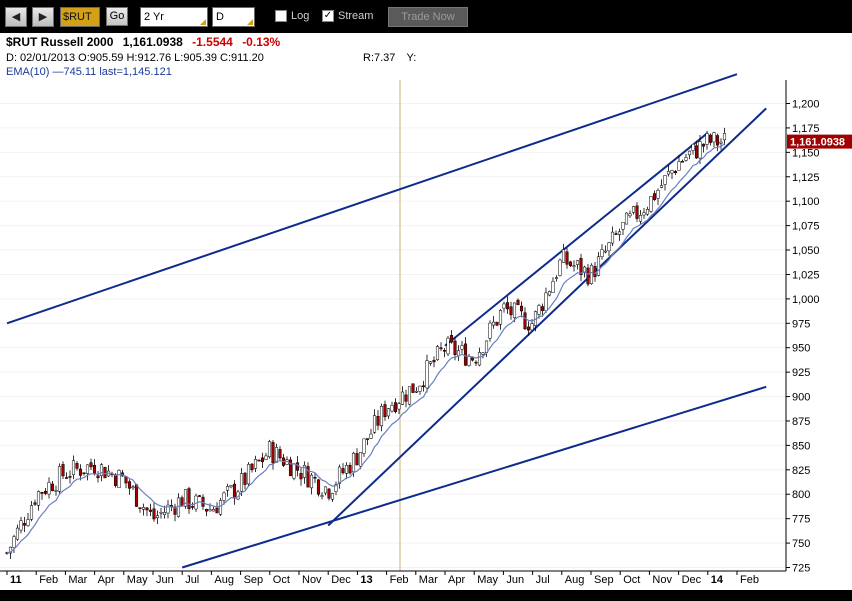 This screenshot has width=852, height=601. I want to click on x-tick-label: Feb, so click(48, 580).